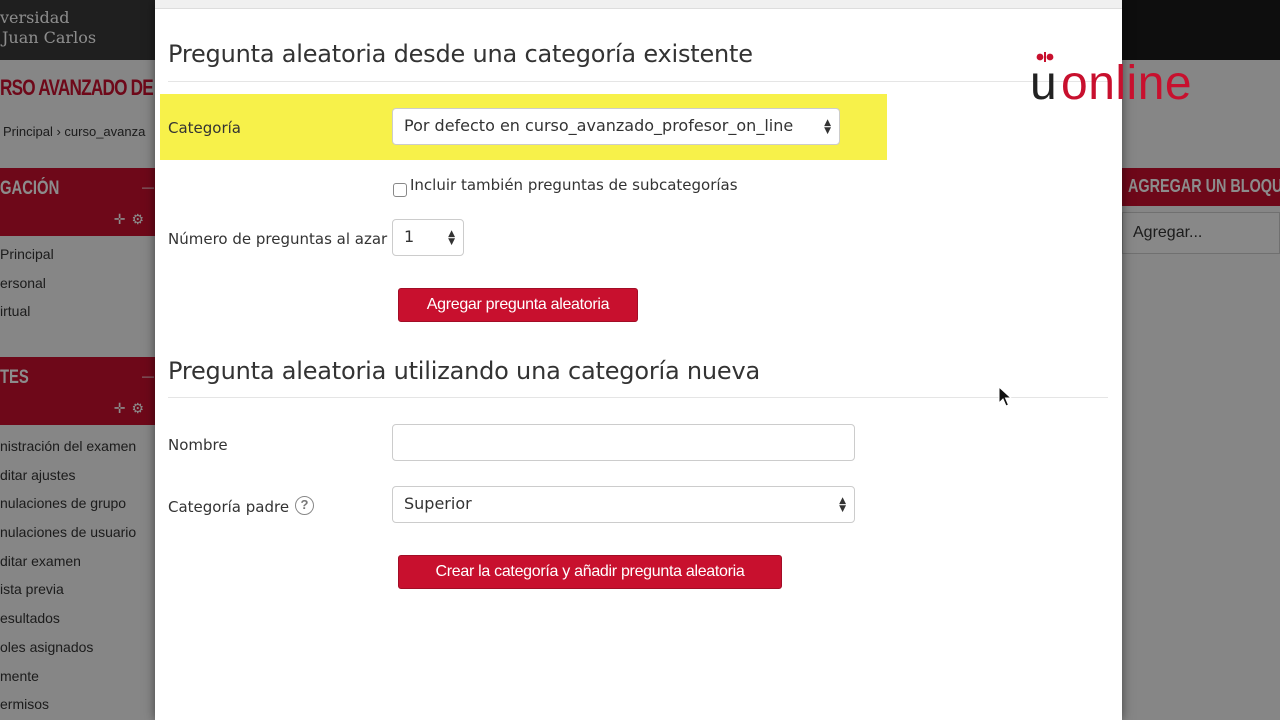  Describe the element at coordinates (229, 507) in the screenshot. I see `parent-category-label: Categoría padre` at that location.